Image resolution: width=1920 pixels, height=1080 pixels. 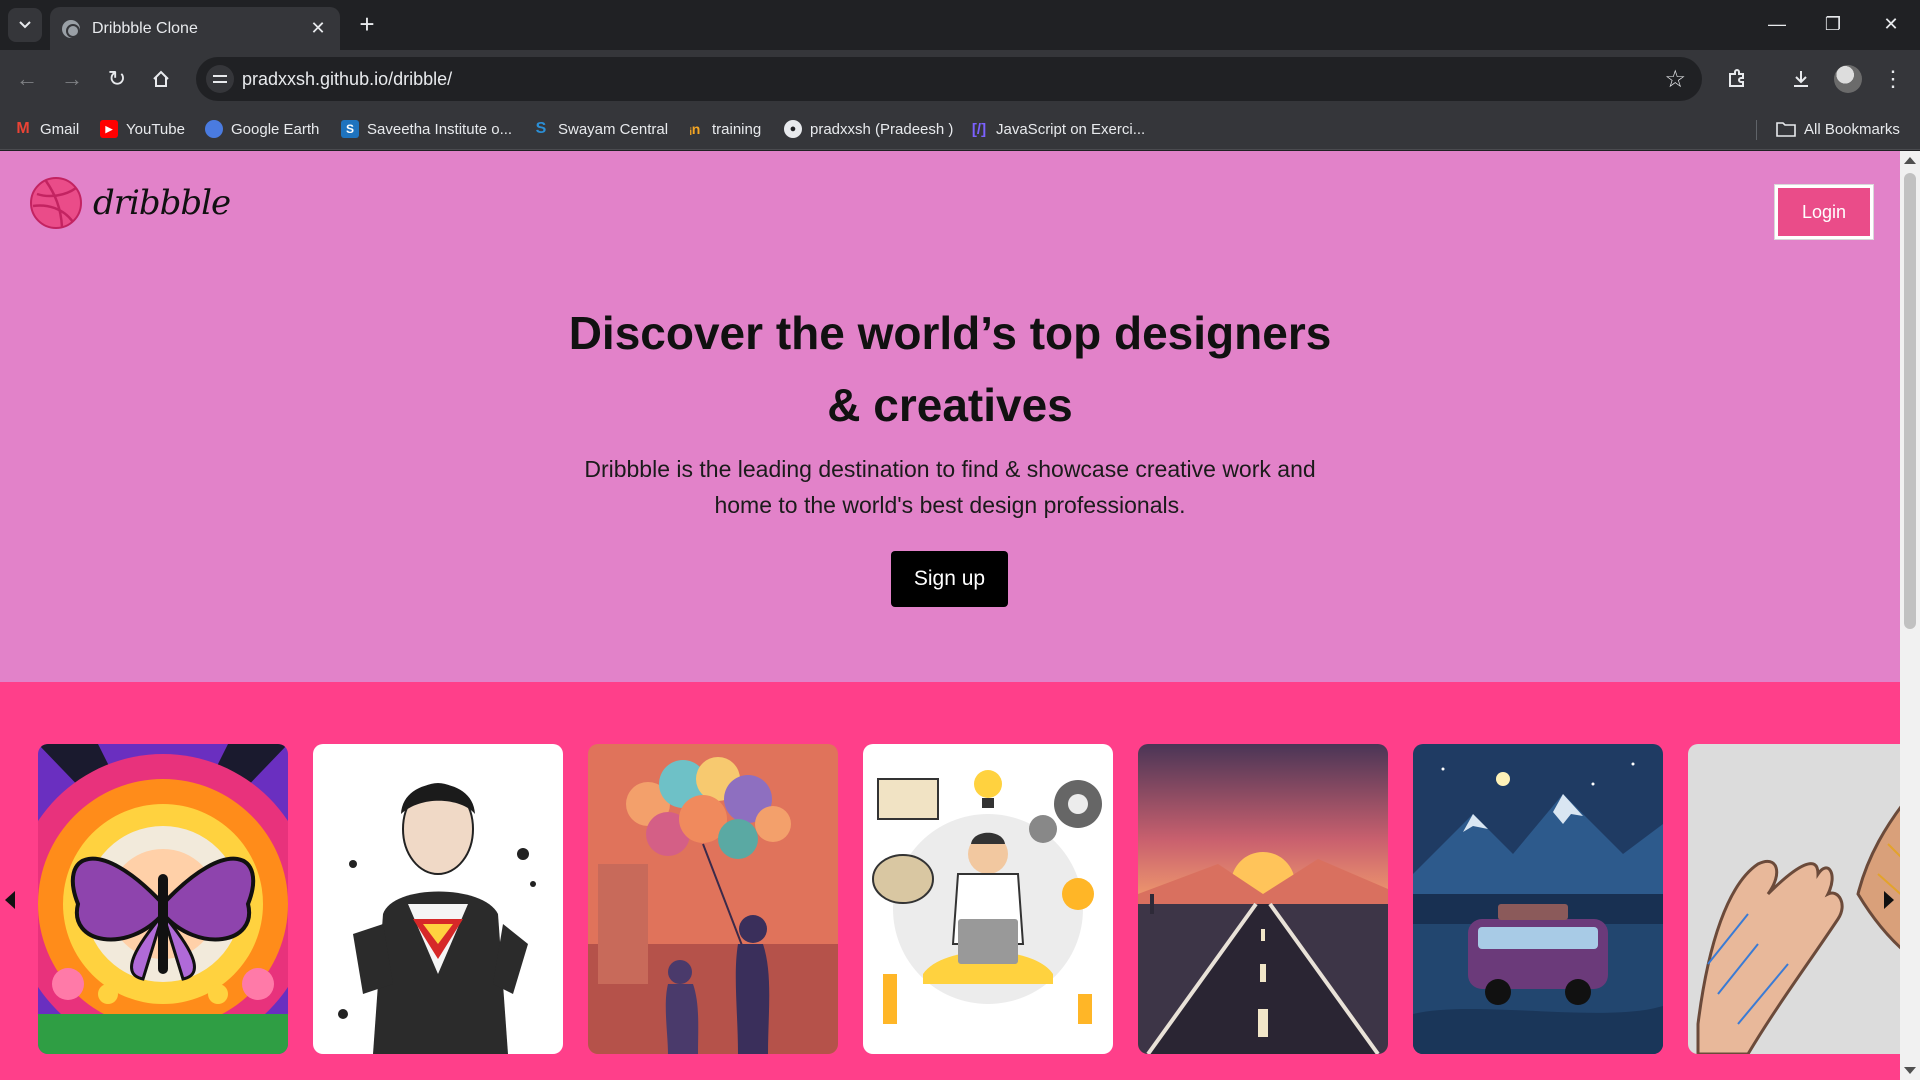 I want to click on all-bookmarks-button: All Bookmarks, so click(x=1838, y=129).